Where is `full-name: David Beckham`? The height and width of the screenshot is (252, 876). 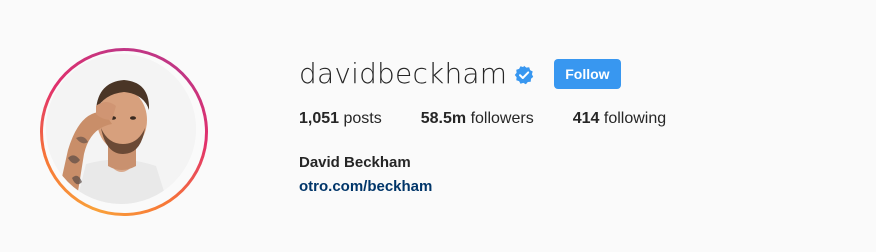
full-name: David Beckham is located at coordinates (355, 162).